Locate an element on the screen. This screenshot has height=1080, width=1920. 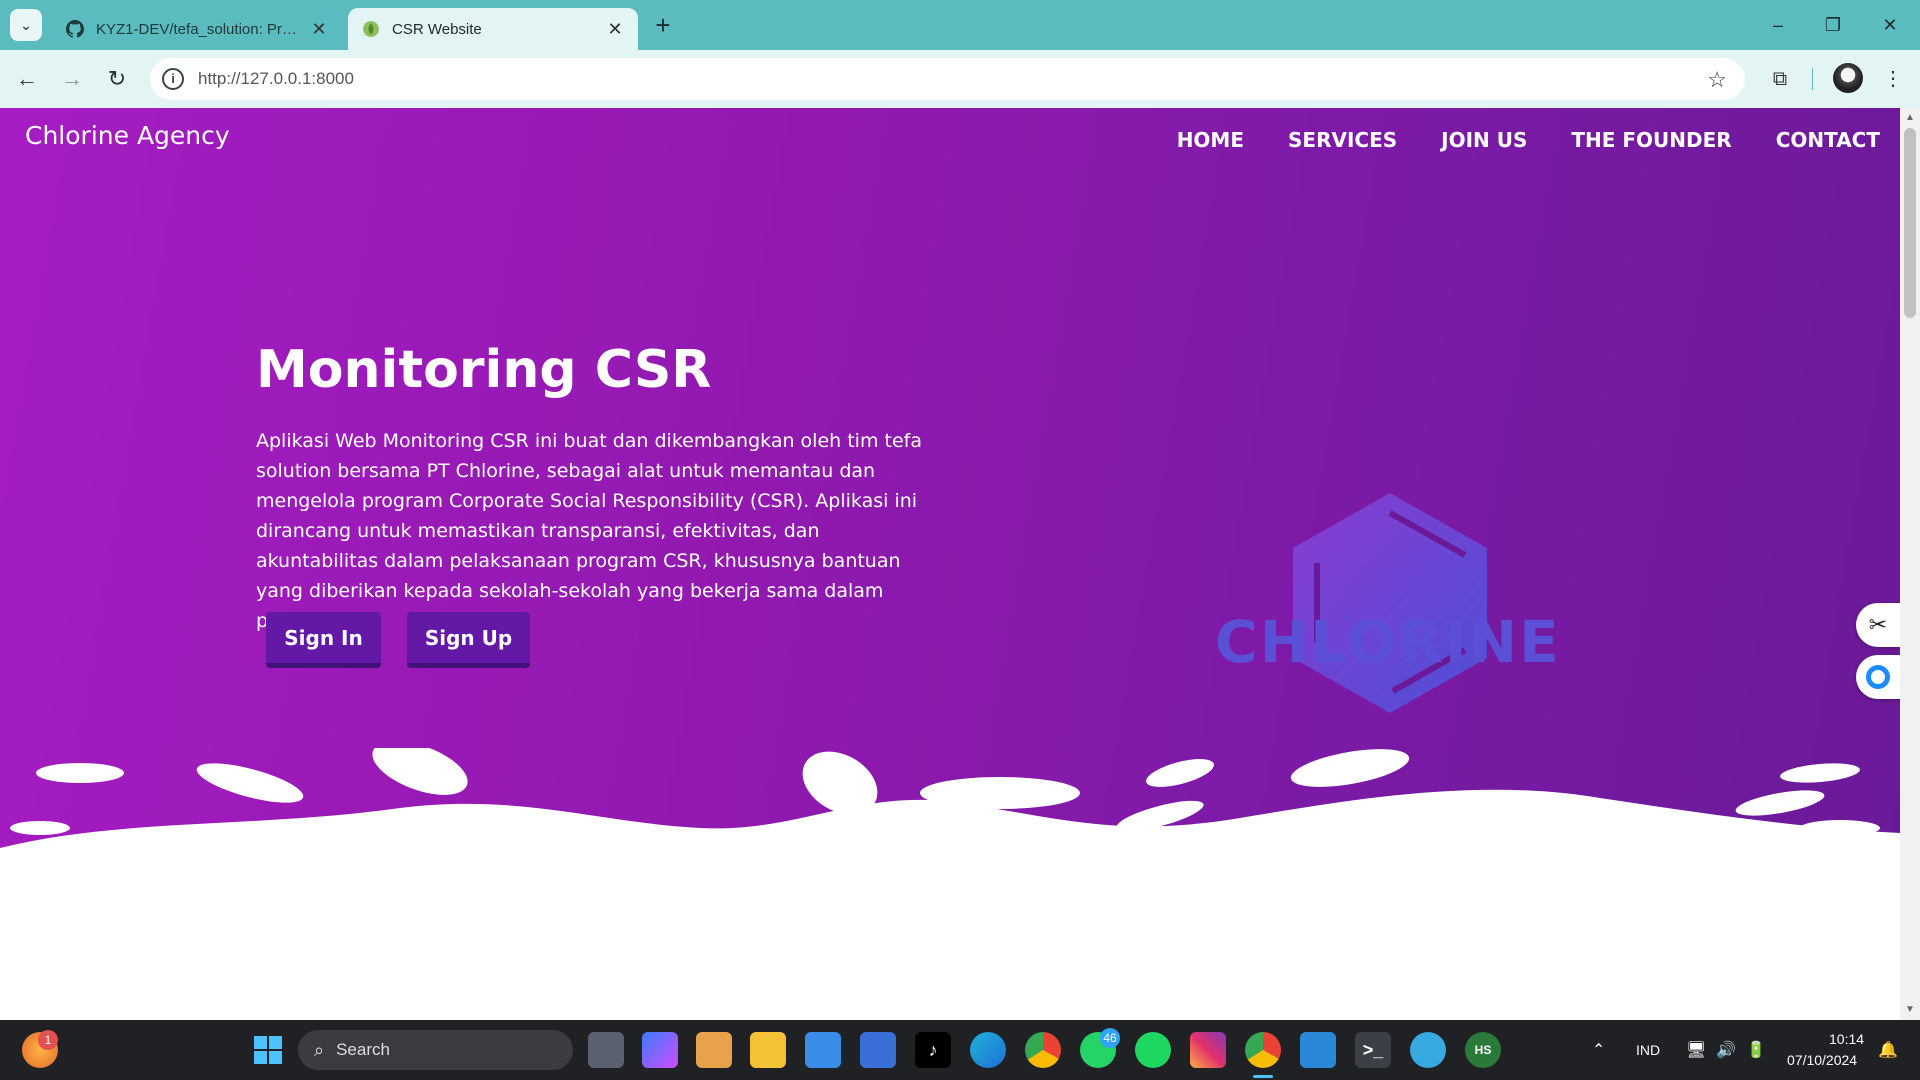
profile-avatar is located at coordinates (1848, 78).